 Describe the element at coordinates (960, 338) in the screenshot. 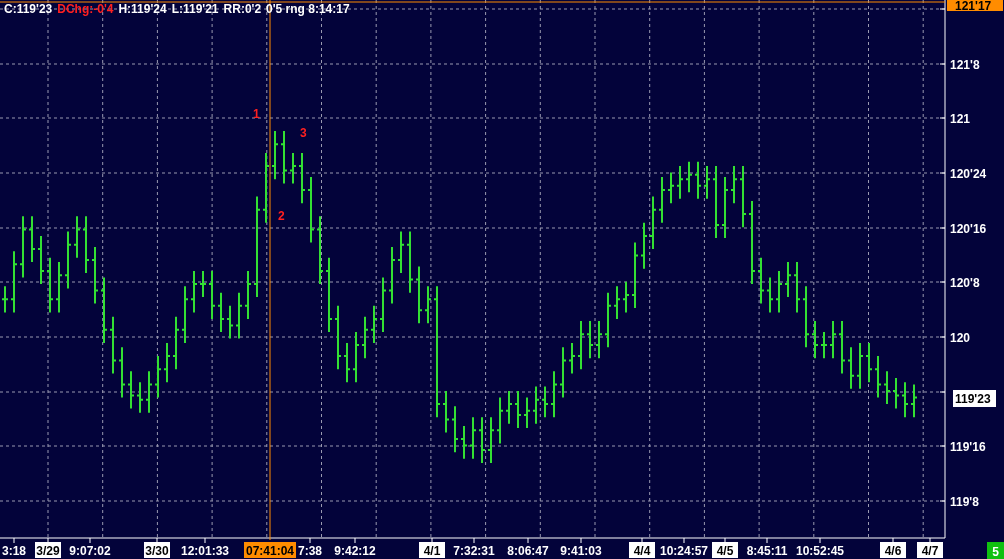

I see `price-label: 120` at that location.